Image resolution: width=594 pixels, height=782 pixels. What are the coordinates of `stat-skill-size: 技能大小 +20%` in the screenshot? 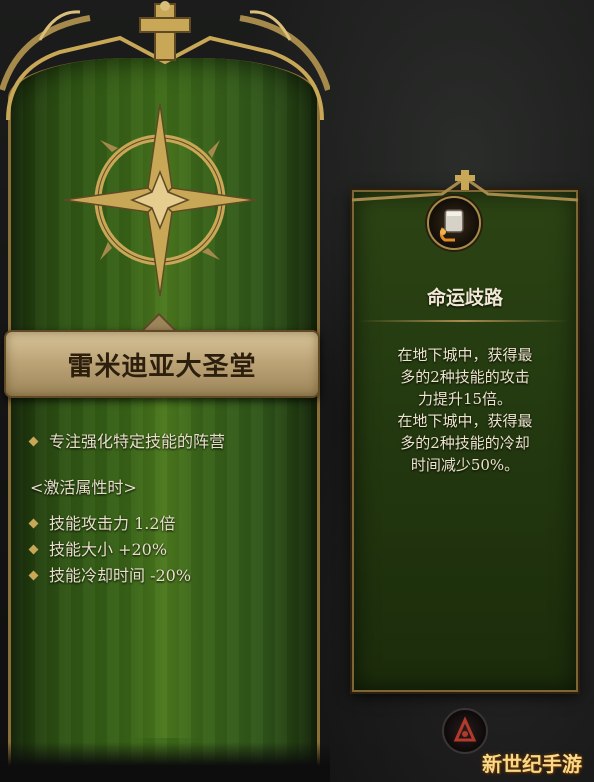 It's located at (108, 549).